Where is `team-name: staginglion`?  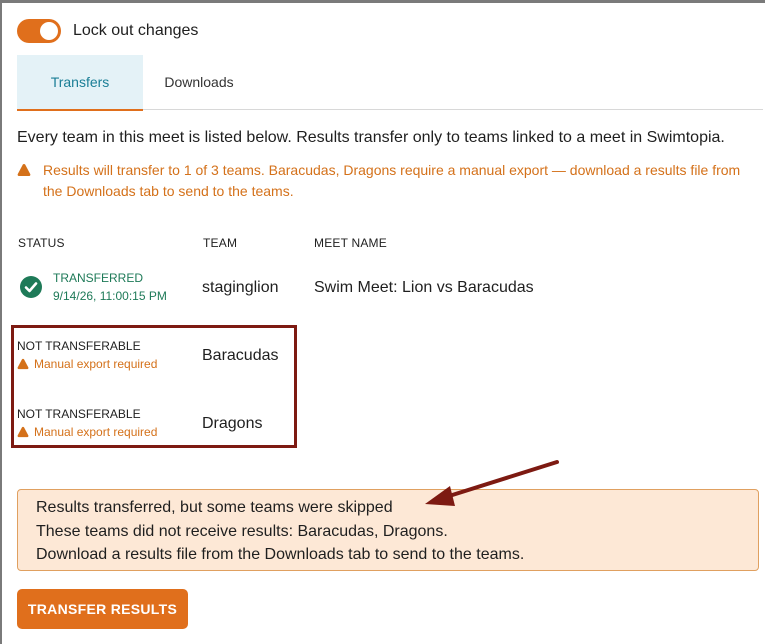 team-name: staginglion is located at coordinates (240, 287).